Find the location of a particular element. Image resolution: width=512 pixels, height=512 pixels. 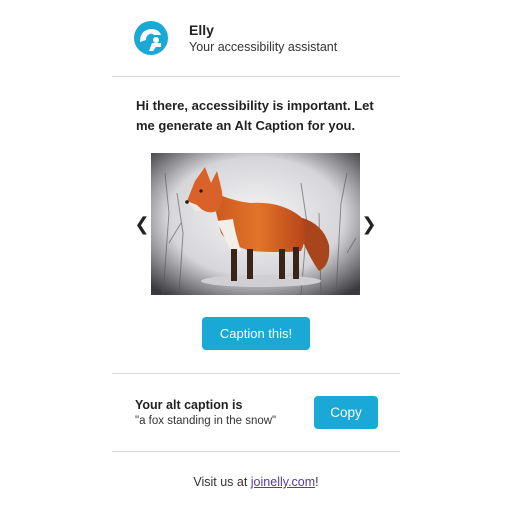

header-divider is located at coordinates (256, 76).